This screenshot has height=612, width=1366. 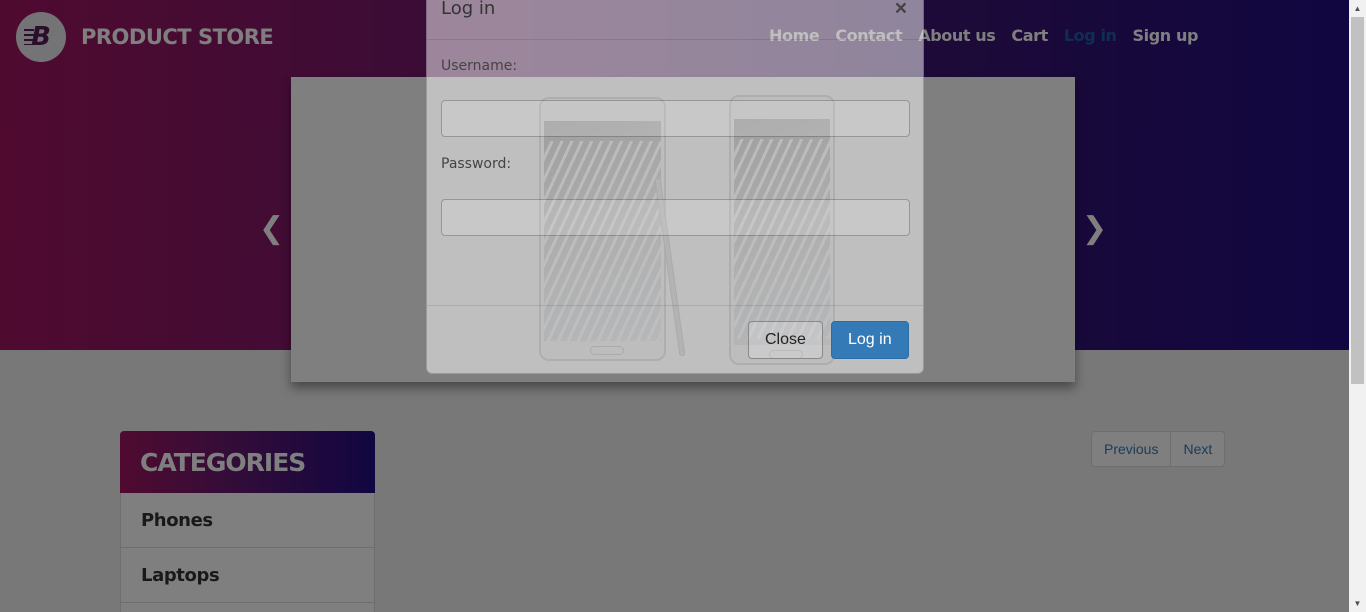 What do you see at coordinates (468, 9) in the screenshot?
I see `modal-title: Log in` at bounding box center [468, 9].